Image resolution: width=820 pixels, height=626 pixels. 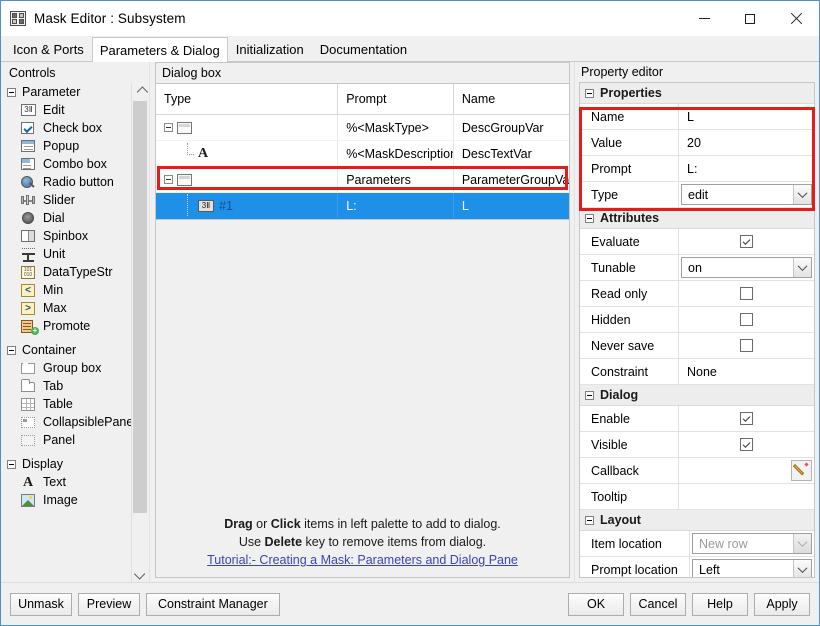 I want to click on hidden-checkbox, so click(x=746, y=319).